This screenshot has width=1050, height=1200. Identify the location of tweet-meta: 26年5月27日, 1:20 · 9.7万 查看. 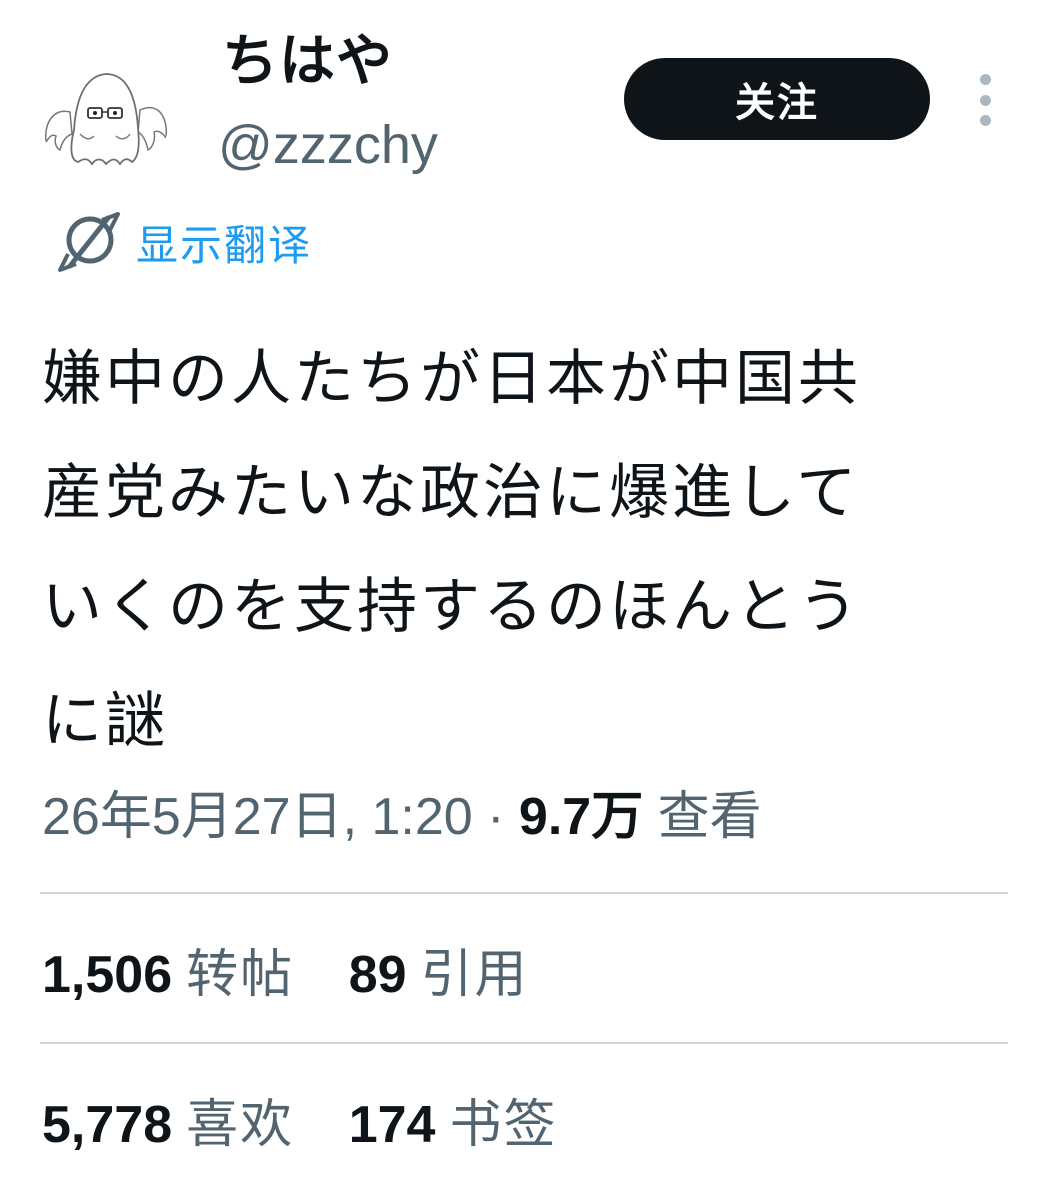
(402, 817).